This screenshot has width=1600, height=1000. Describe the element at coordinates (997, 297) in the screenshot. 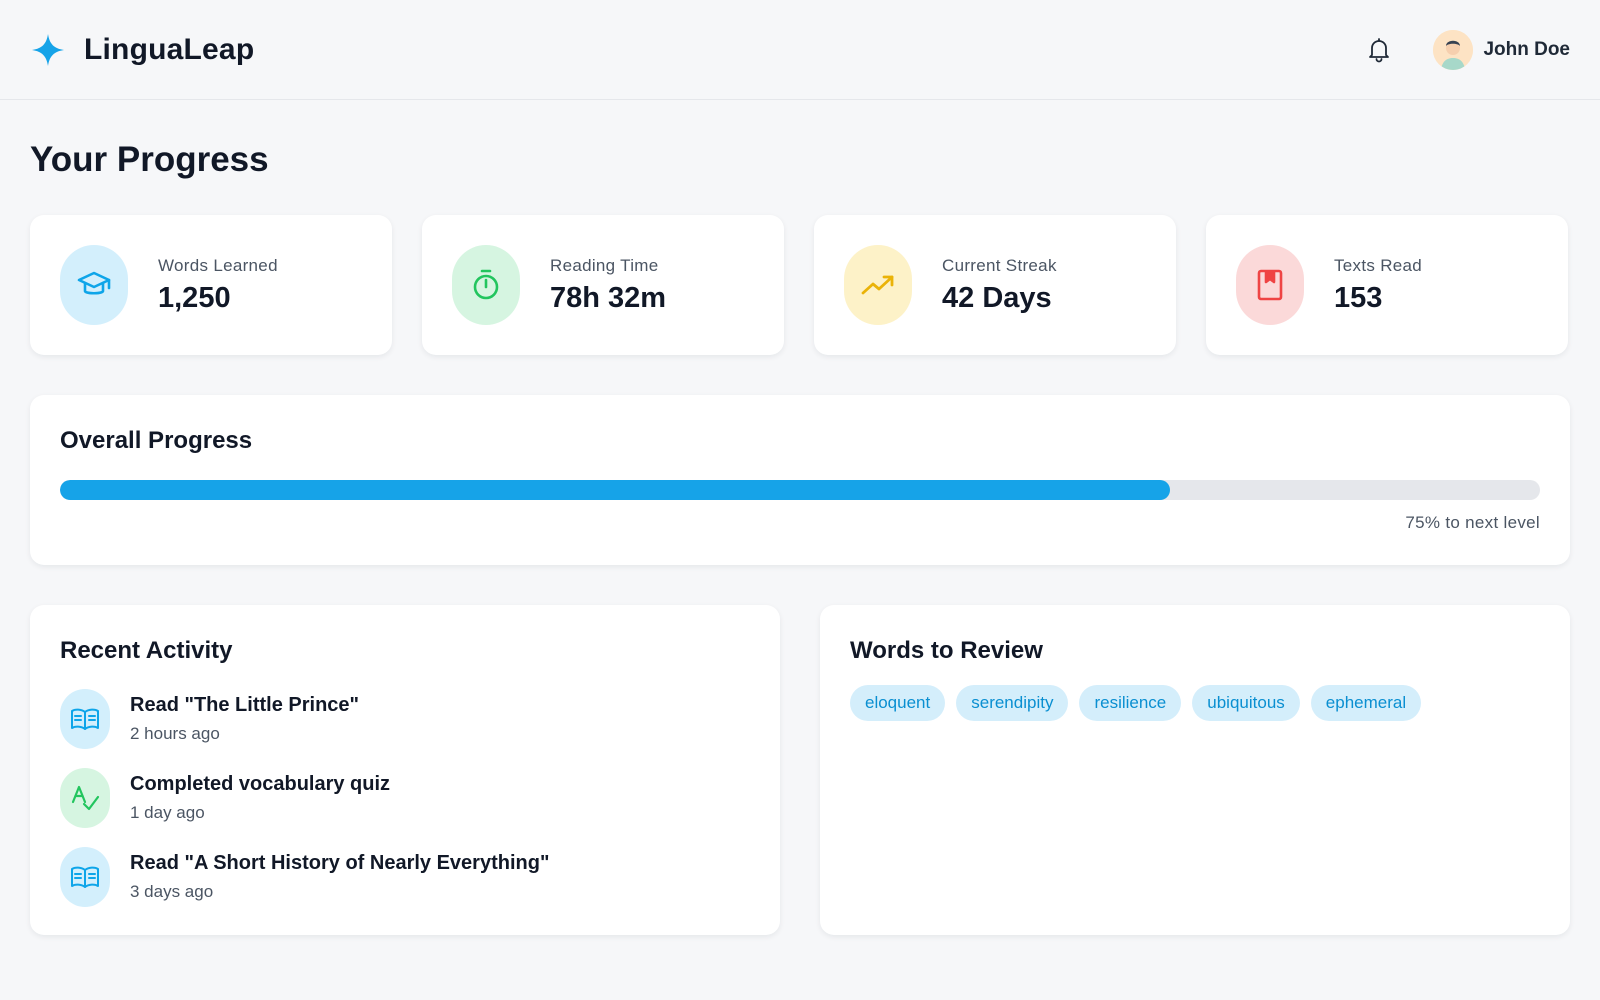

I see `stat-value: 42 Days` at that location.